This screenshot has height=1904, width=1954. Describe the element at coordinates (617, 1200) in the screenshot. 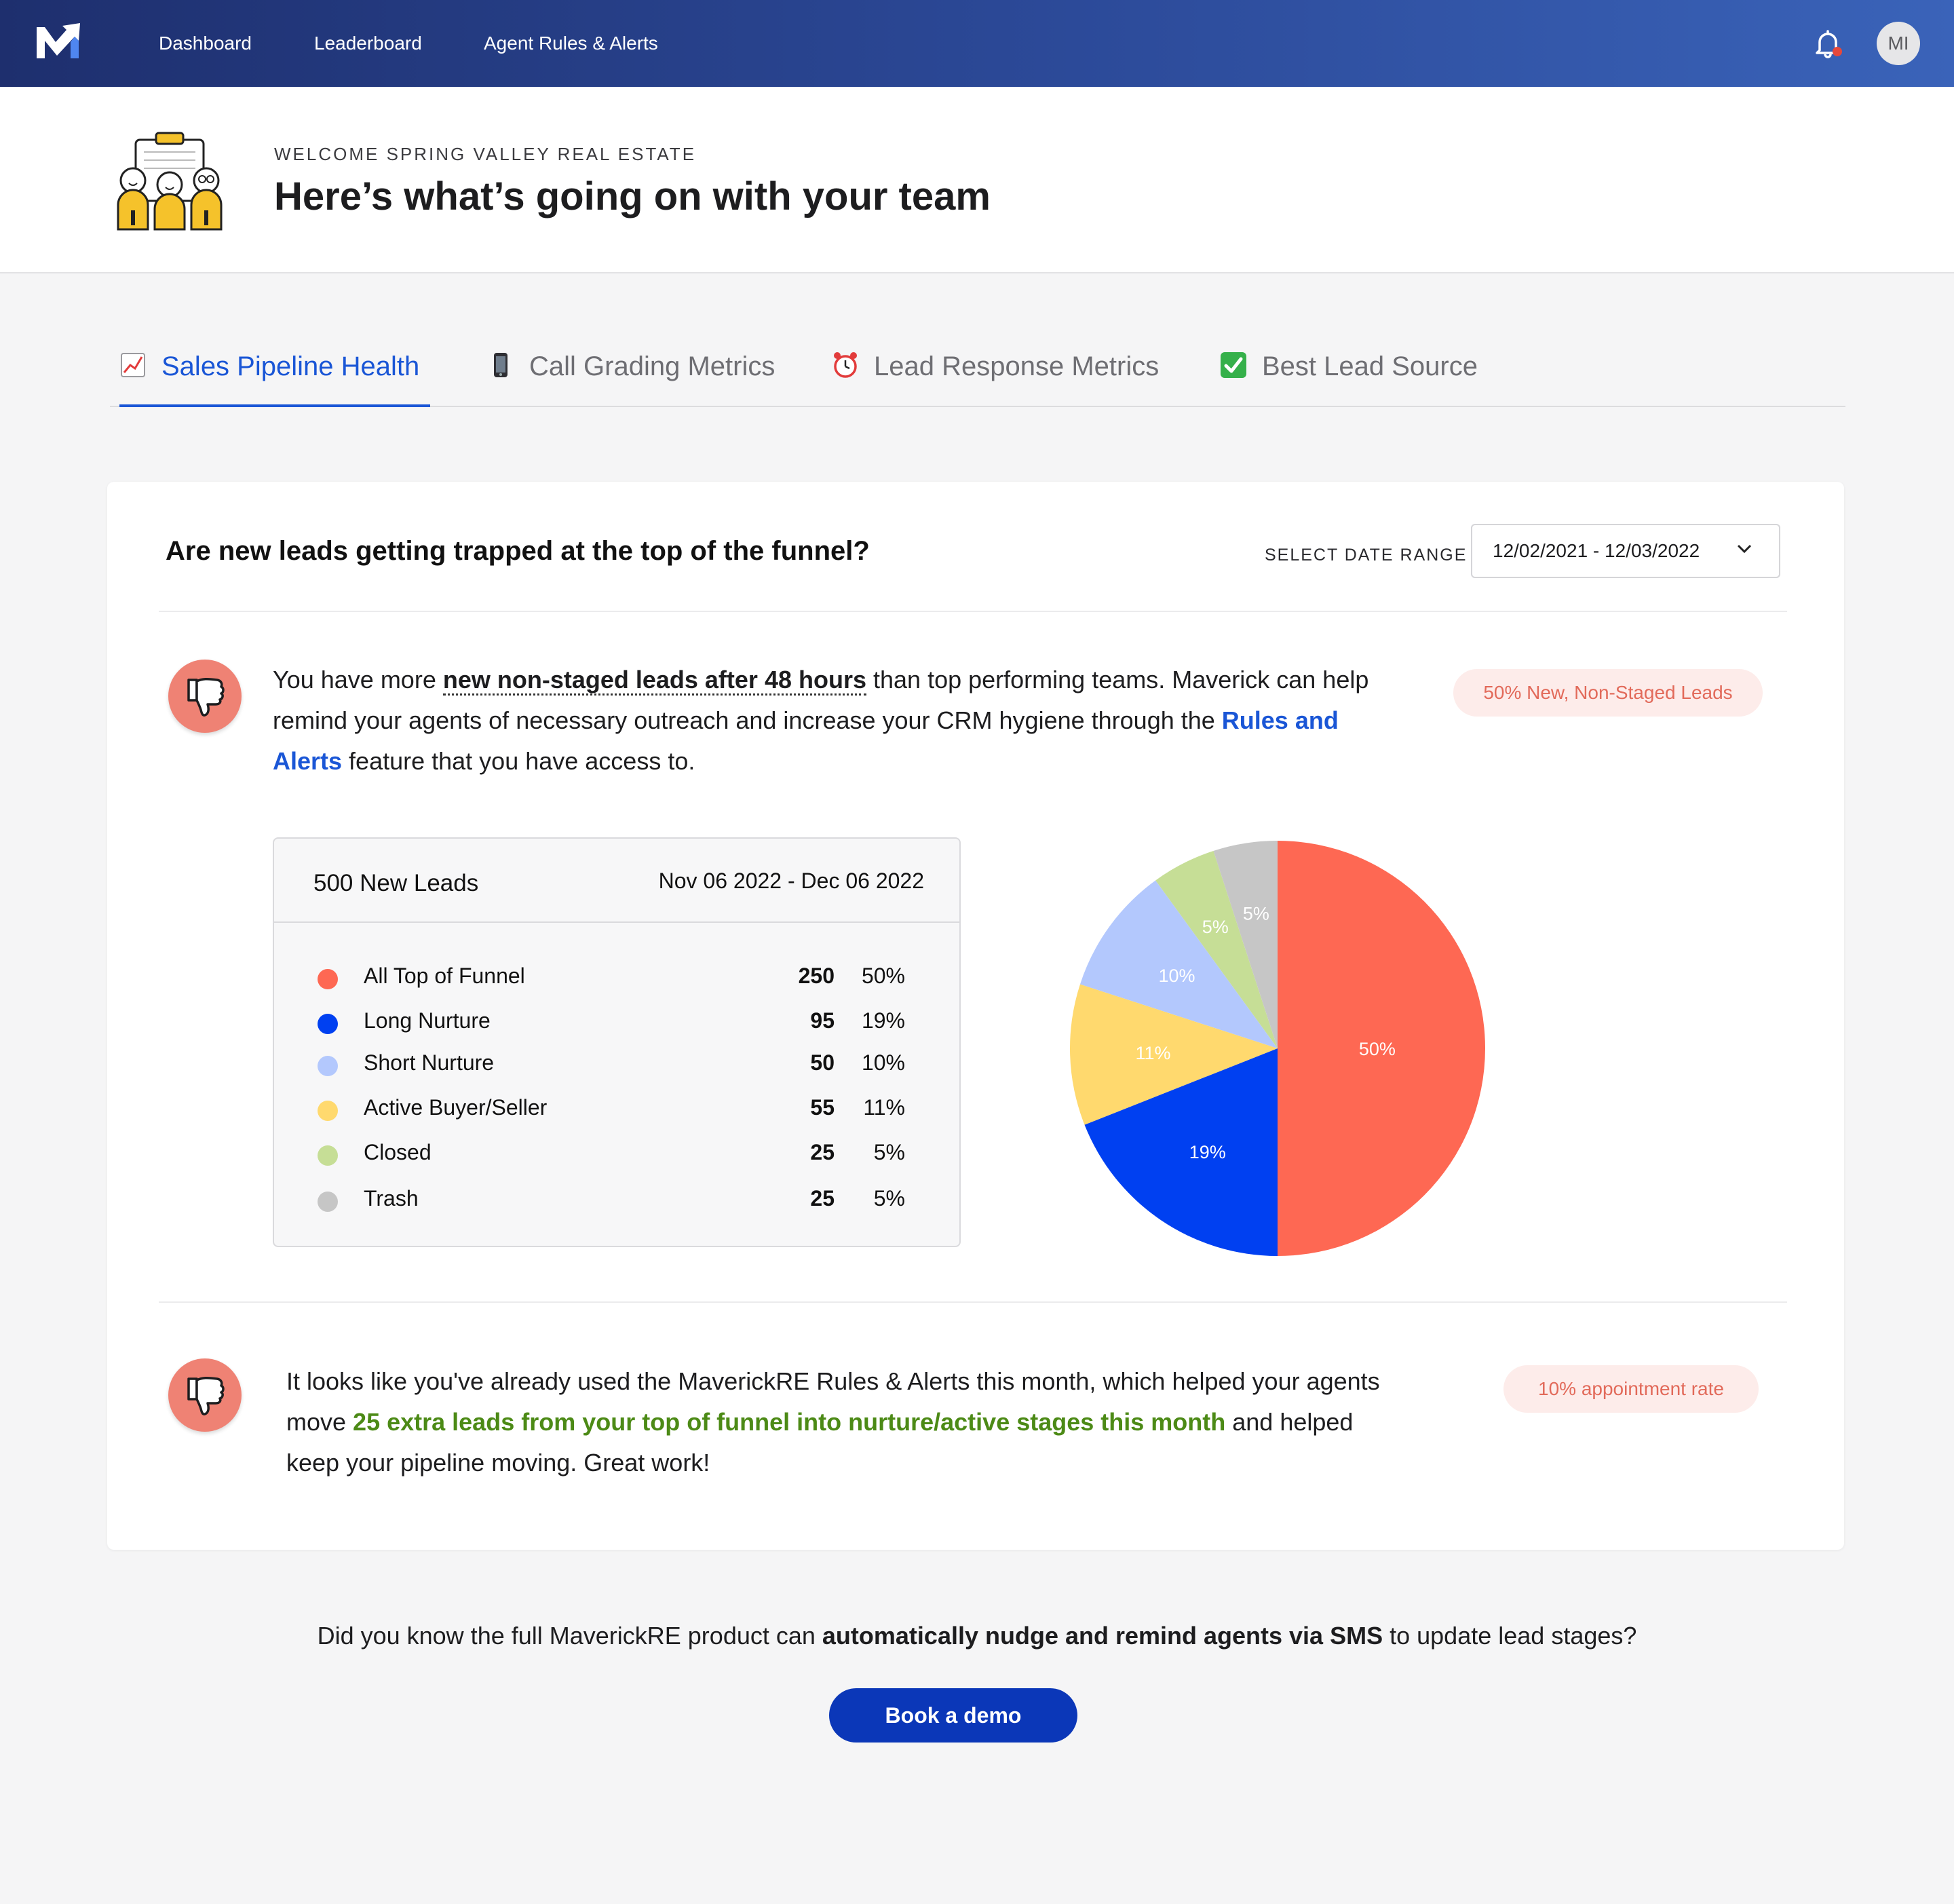

I see `table-row: Trash 25 5%` at that location.